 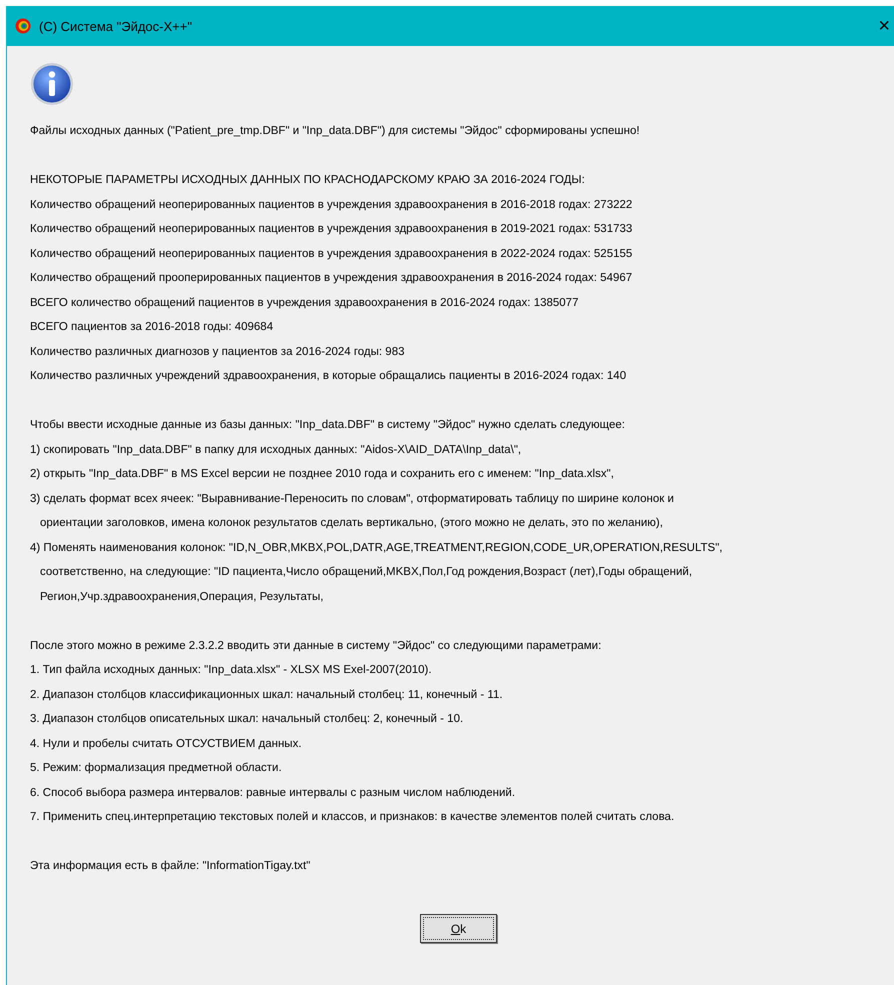 I want to click on message-line: Регион,Учр.здравоохранения,Операция, Результаты,, so click(x=181, y=597).